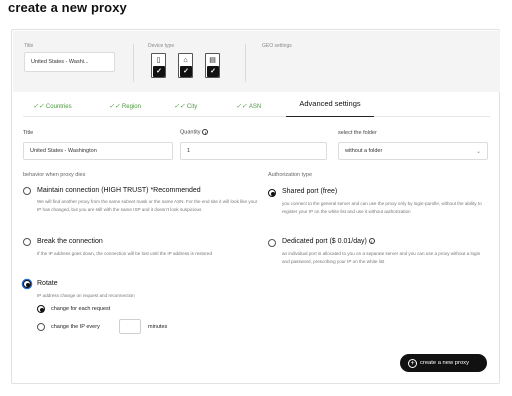  What do you see at coordinates (330, 107) in the screenshot?
I see `tab-advanced-settings: Advanced settings` at bounding box center [330, 107].